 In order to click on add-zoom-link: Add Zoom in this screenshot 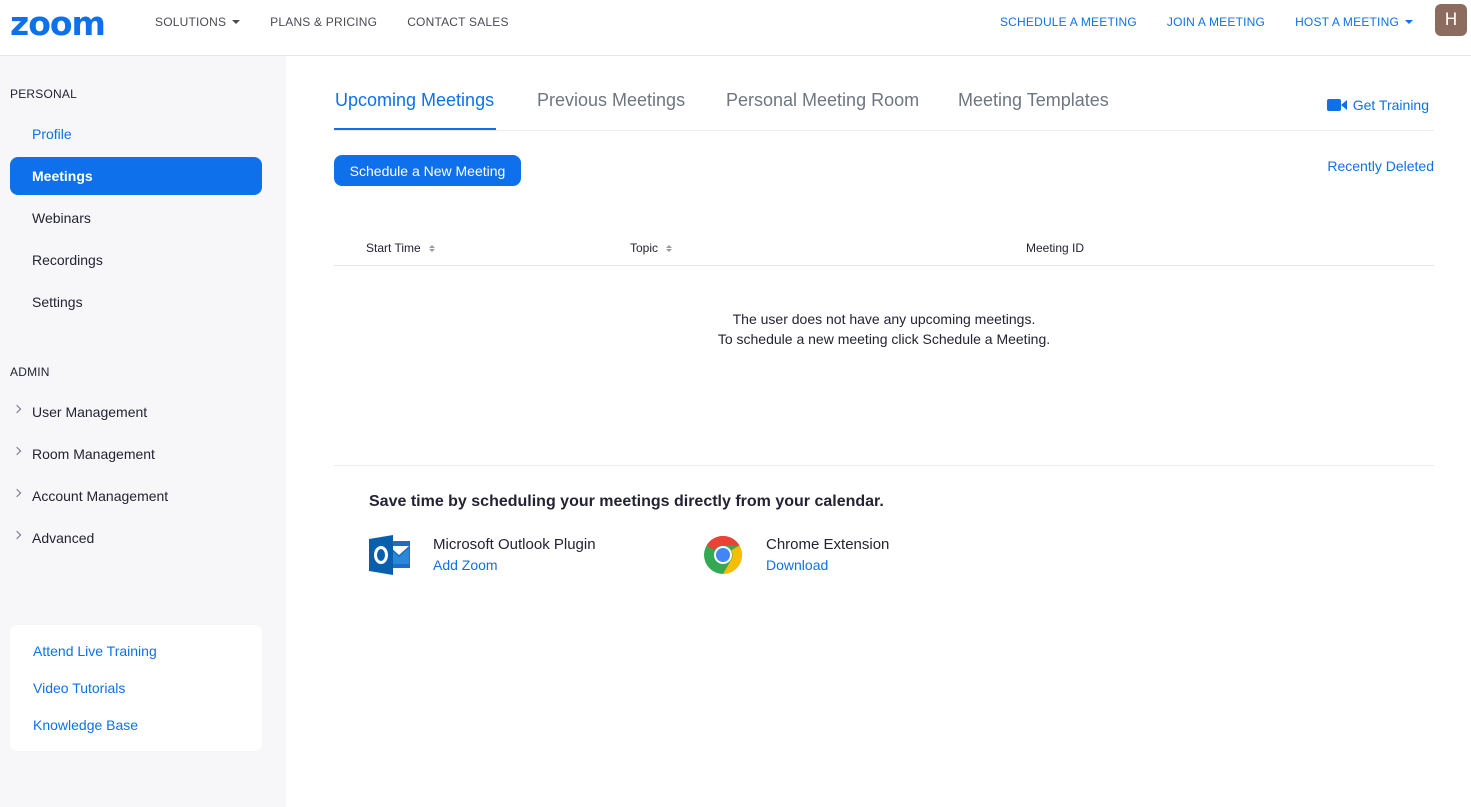, I will do `click(465, 565)`.